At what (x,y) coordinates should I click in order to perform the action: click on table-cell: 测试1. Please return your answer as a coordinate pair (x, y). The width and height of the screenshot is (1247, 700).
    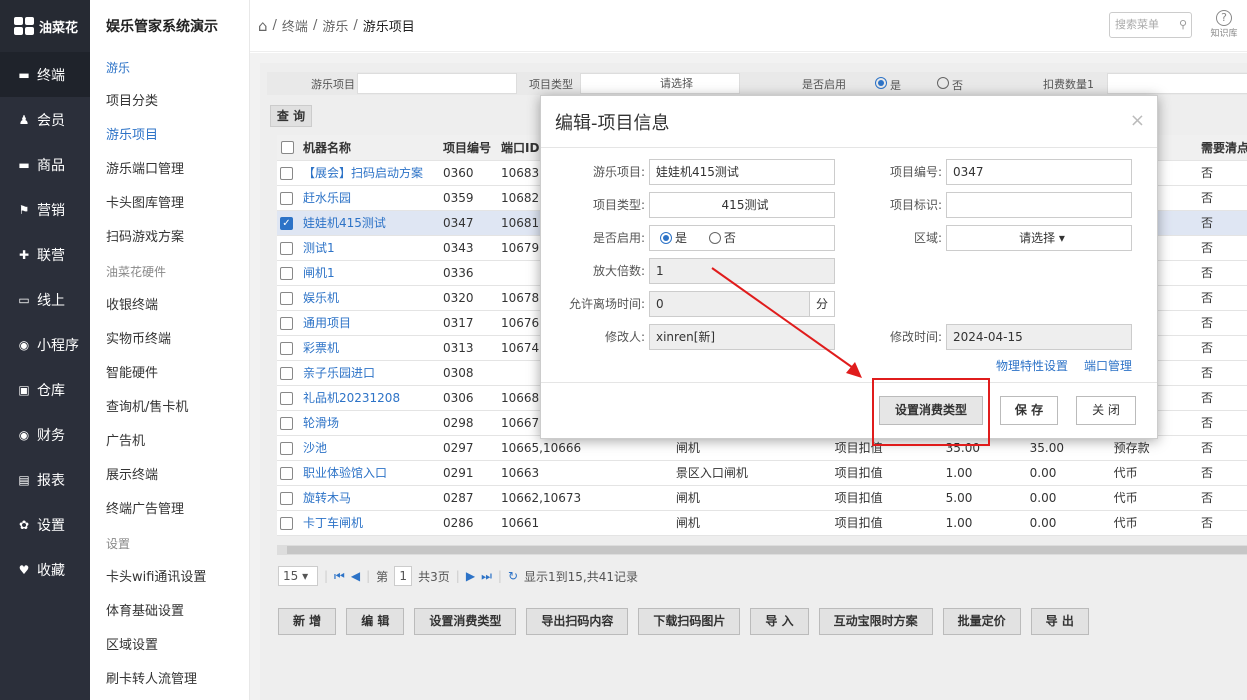
    Looking at the image, I should click on (369, 248).